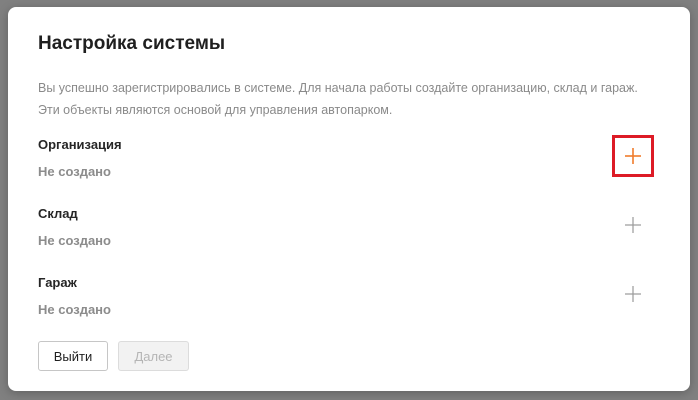  What do you see at coordinates (348, 162) in the screenshot?
I see `section-organization: Организация Не создано` at bounding box center [348, 162].